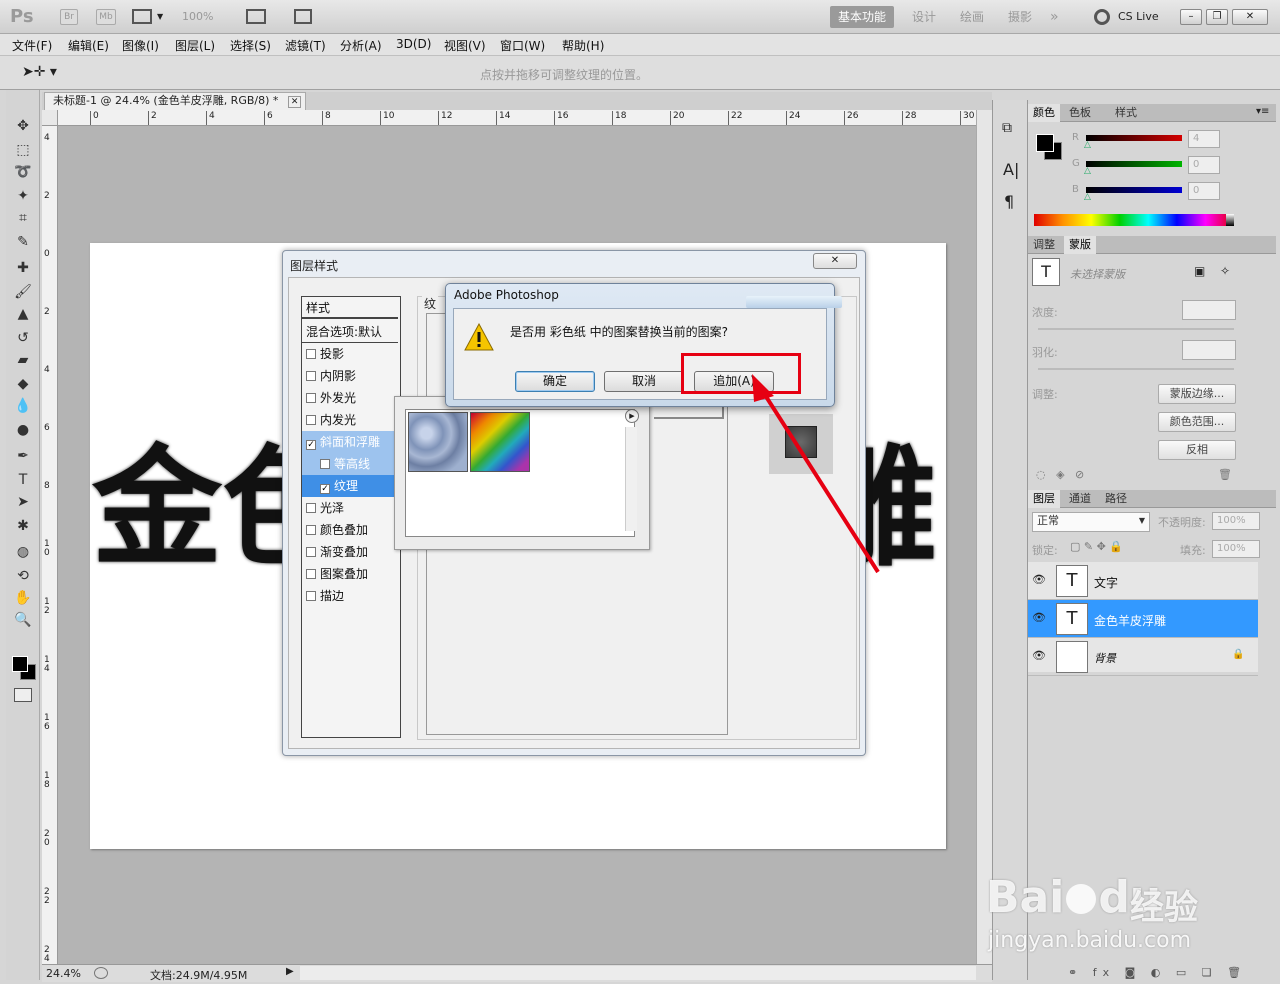 The image size is (1280, 984). What do you see at coordinates (555, 381) in the screenshot?
I see `ok-button: 确定` at bounding box center [555, 381].